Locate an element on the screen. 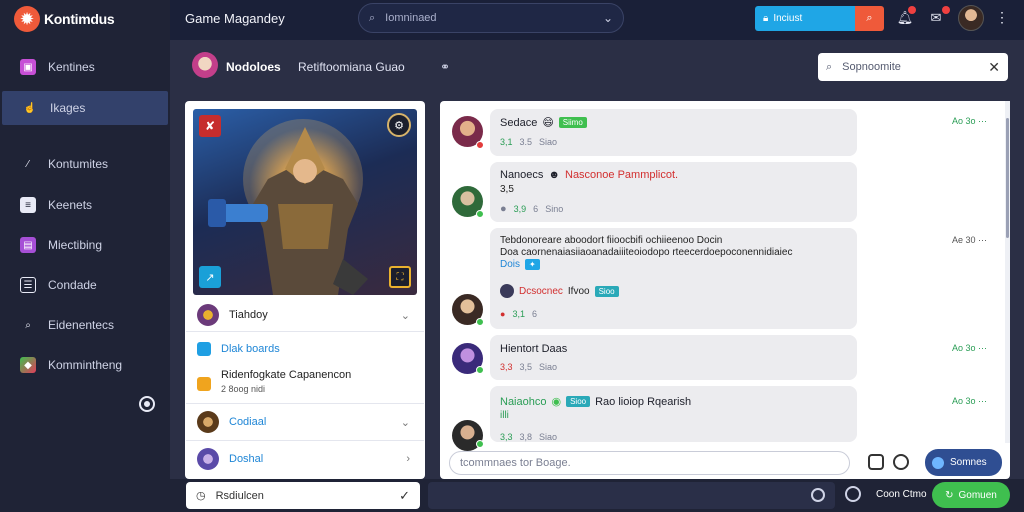  card-row-dlak-boards: Dlak boards is located at coordinates (305, 349).